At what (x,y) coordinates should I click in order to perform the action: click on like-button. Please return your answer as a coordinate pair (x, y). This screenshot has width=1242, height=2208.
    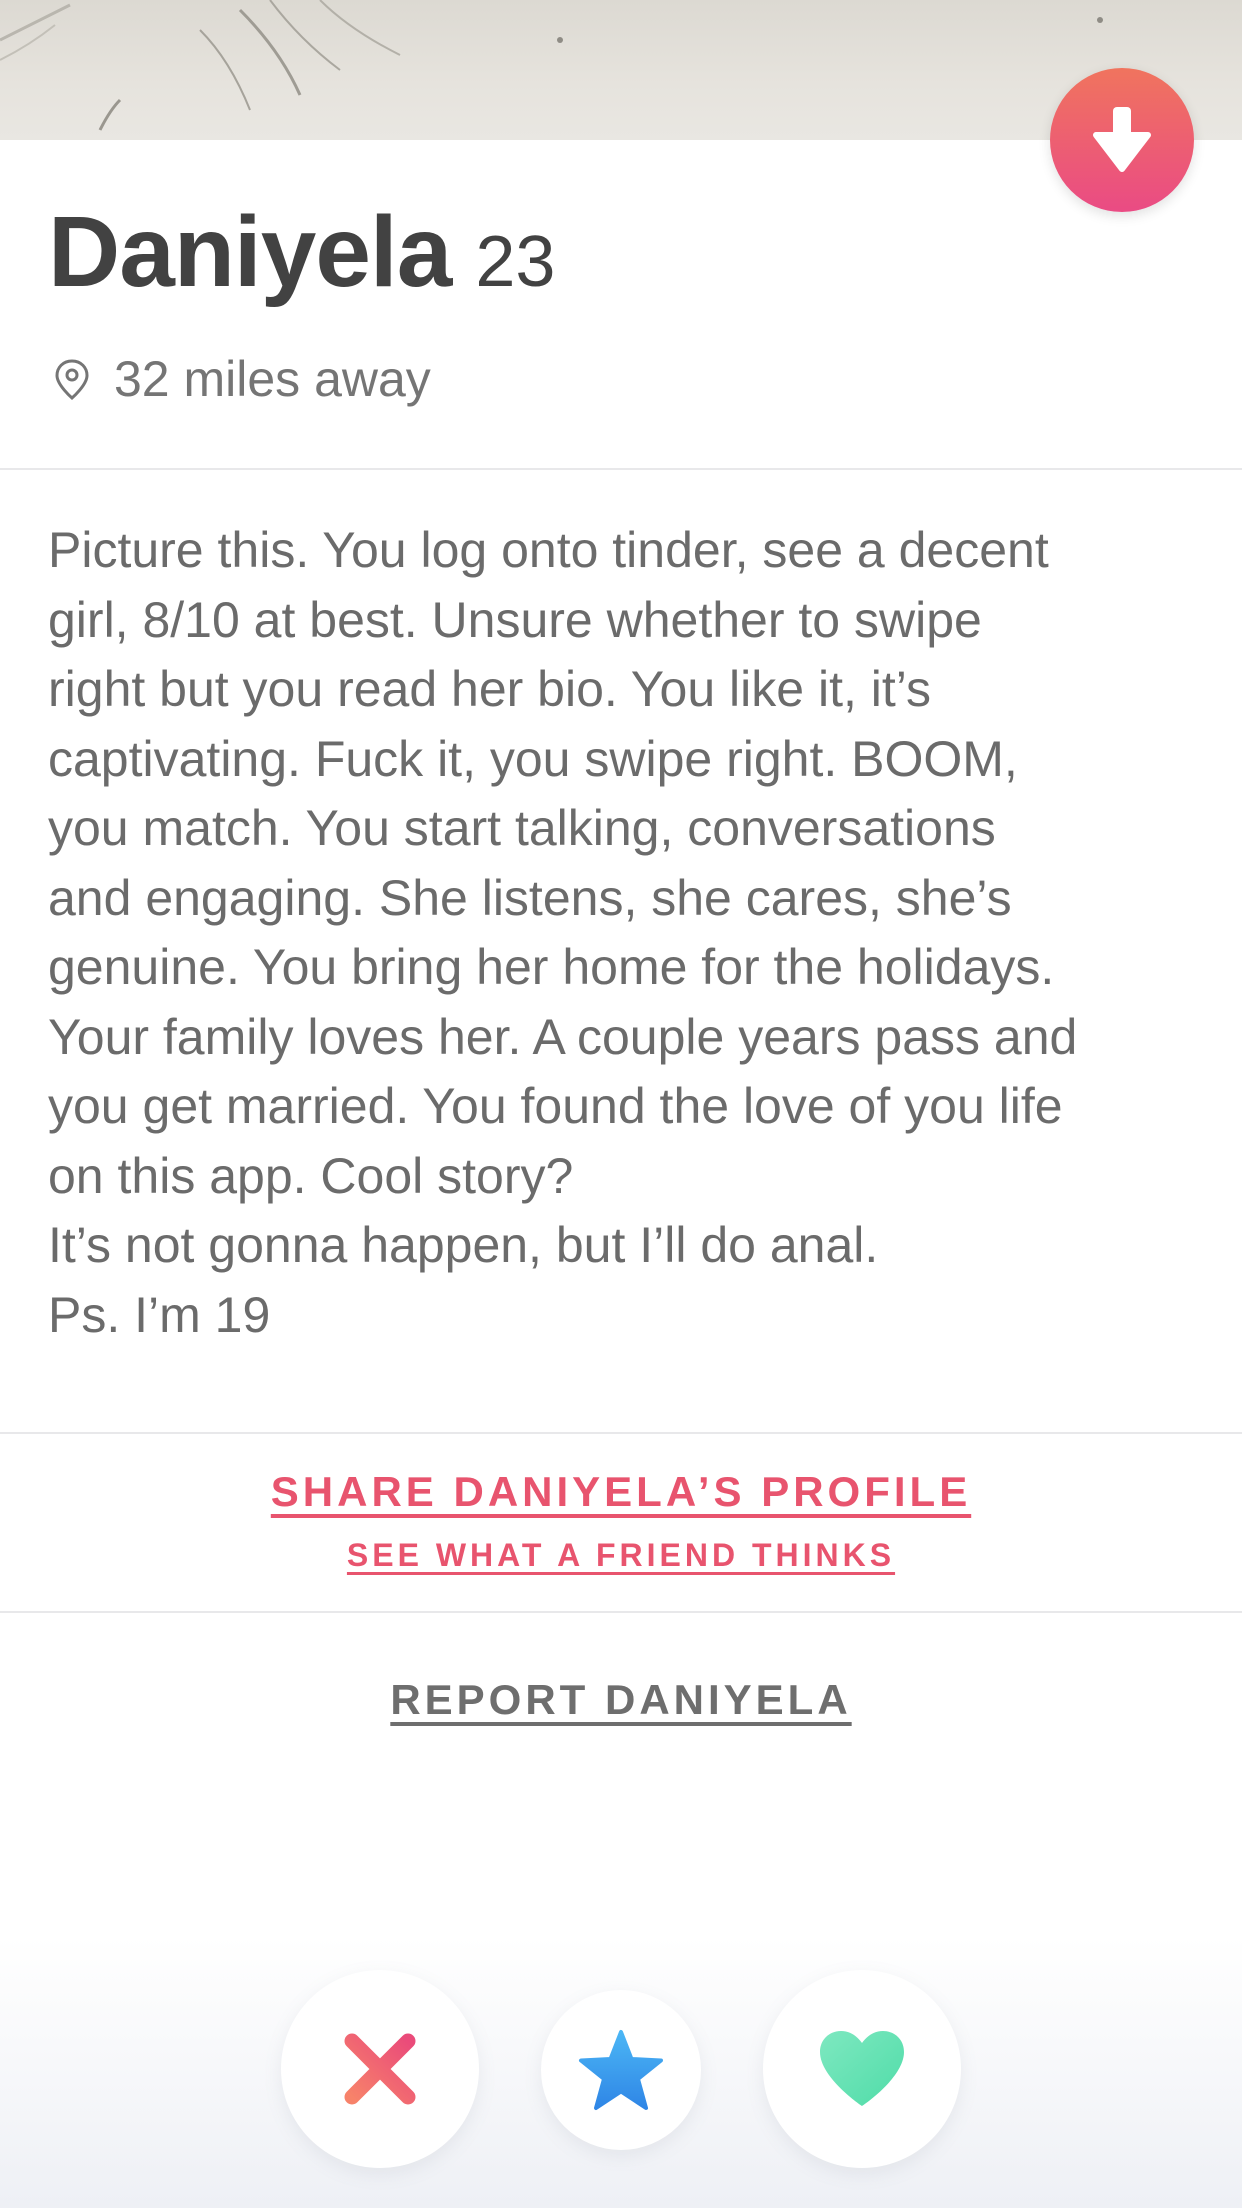
    Looking at the image, I should click on (862, 2069).